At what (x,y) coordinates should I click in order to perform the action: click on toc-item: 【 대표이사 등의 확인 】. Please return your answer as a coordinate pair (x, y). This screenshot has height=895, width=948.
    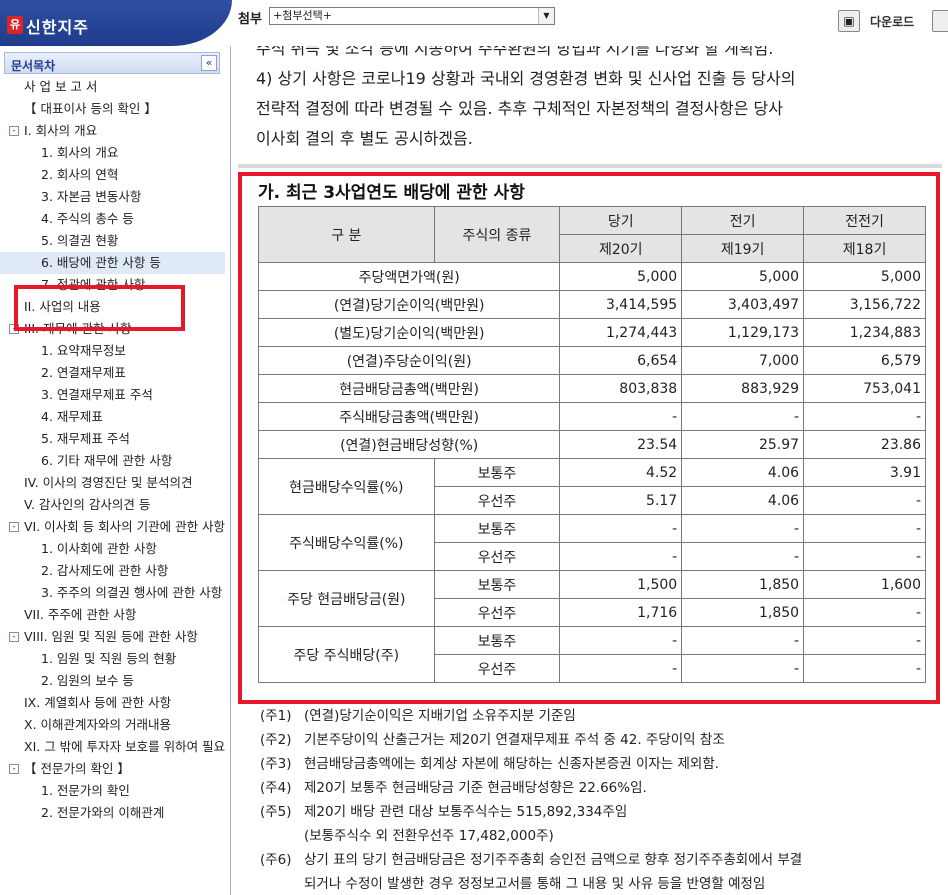
    Looking at the image, I should click on (112, 109).